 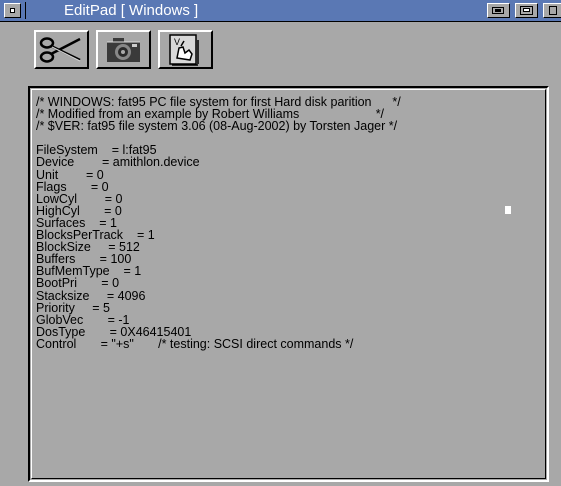 I want to click on text-line: Priority = 5, so click(x=289, y=307).